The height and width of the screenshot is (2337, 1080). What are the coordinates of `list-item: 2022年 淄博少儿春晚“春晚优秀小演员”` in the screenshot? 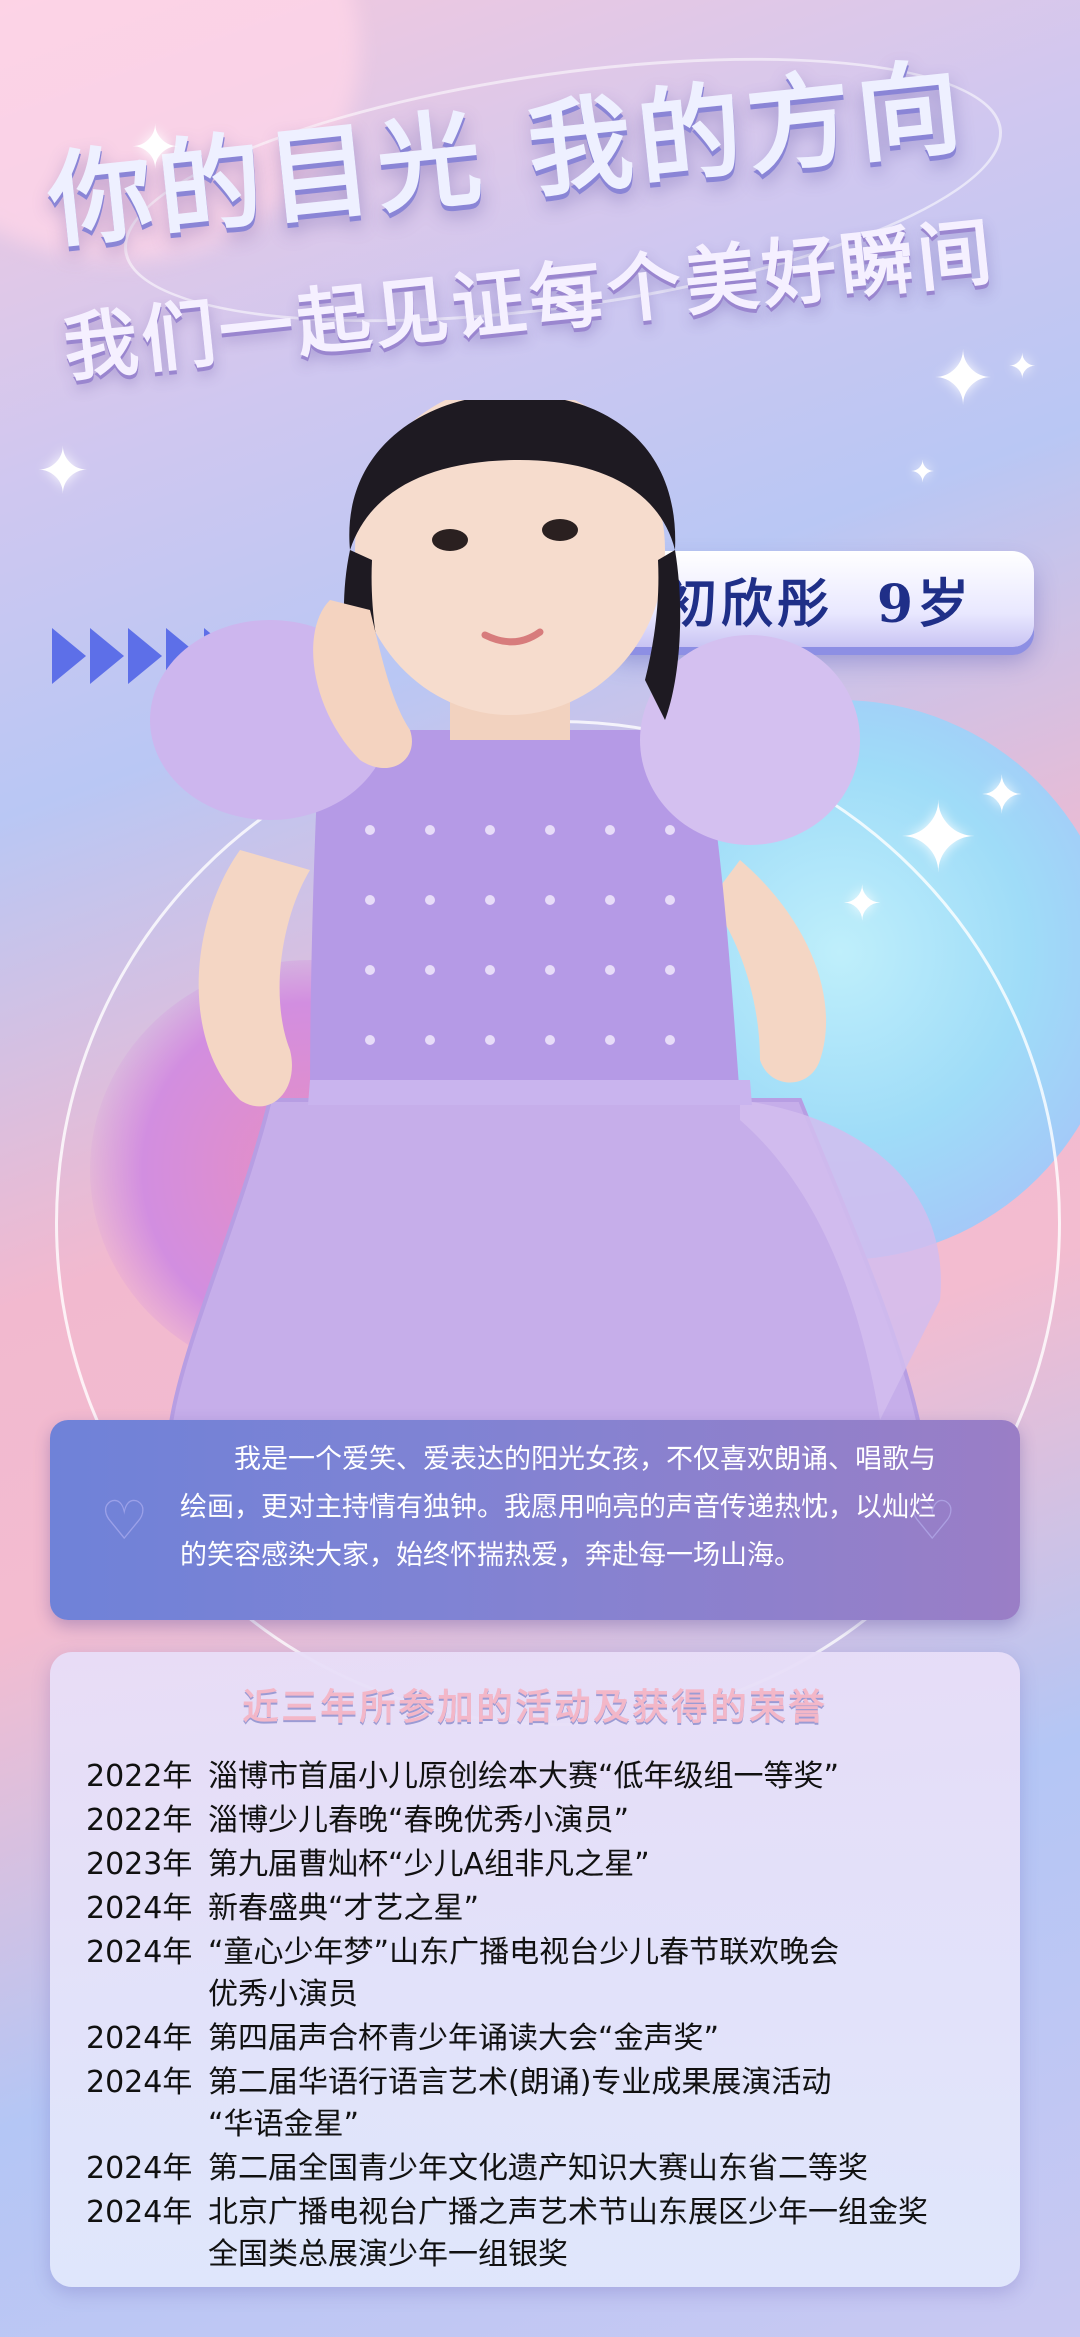 It's located at (357, 1821).